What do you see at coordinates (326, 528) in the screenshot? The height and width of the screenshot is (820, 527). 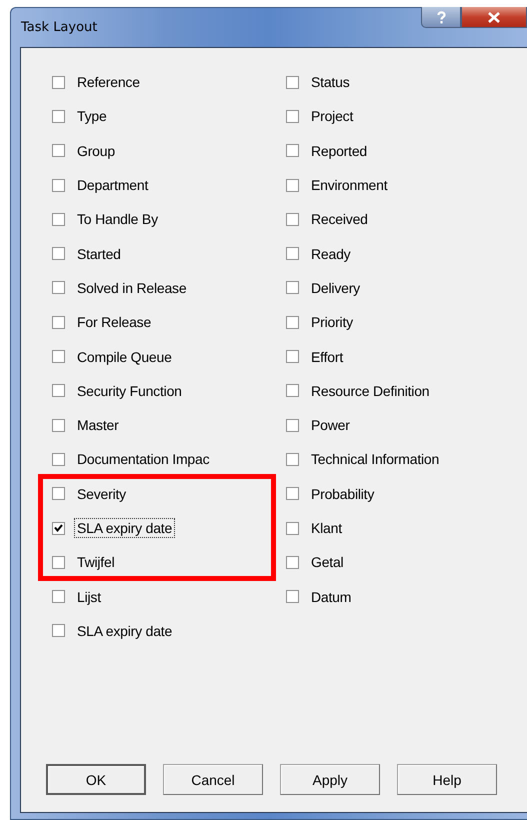 I see `checkbox-label: Klant` at bounding box center [326, 528].